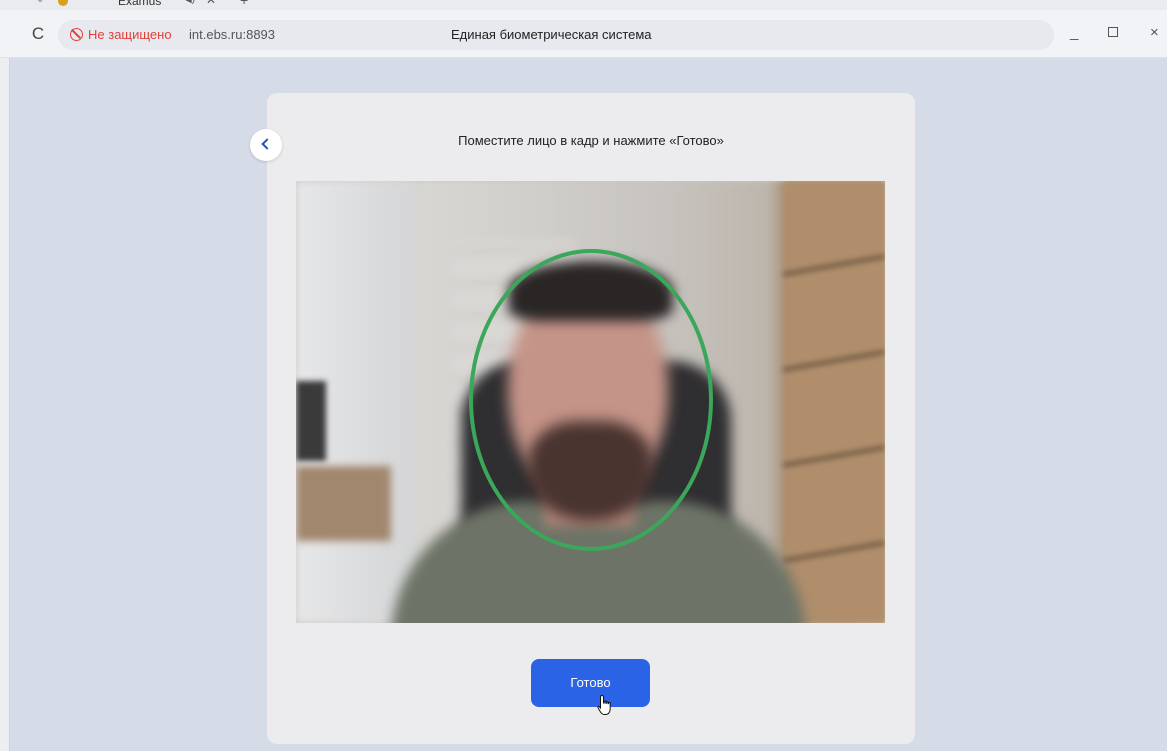 This screenshot has width=1167, height=751. Describe the element at coordinates (551, 34) in the screenshot. I see `page-title: Единая биометрическая система` at that location.